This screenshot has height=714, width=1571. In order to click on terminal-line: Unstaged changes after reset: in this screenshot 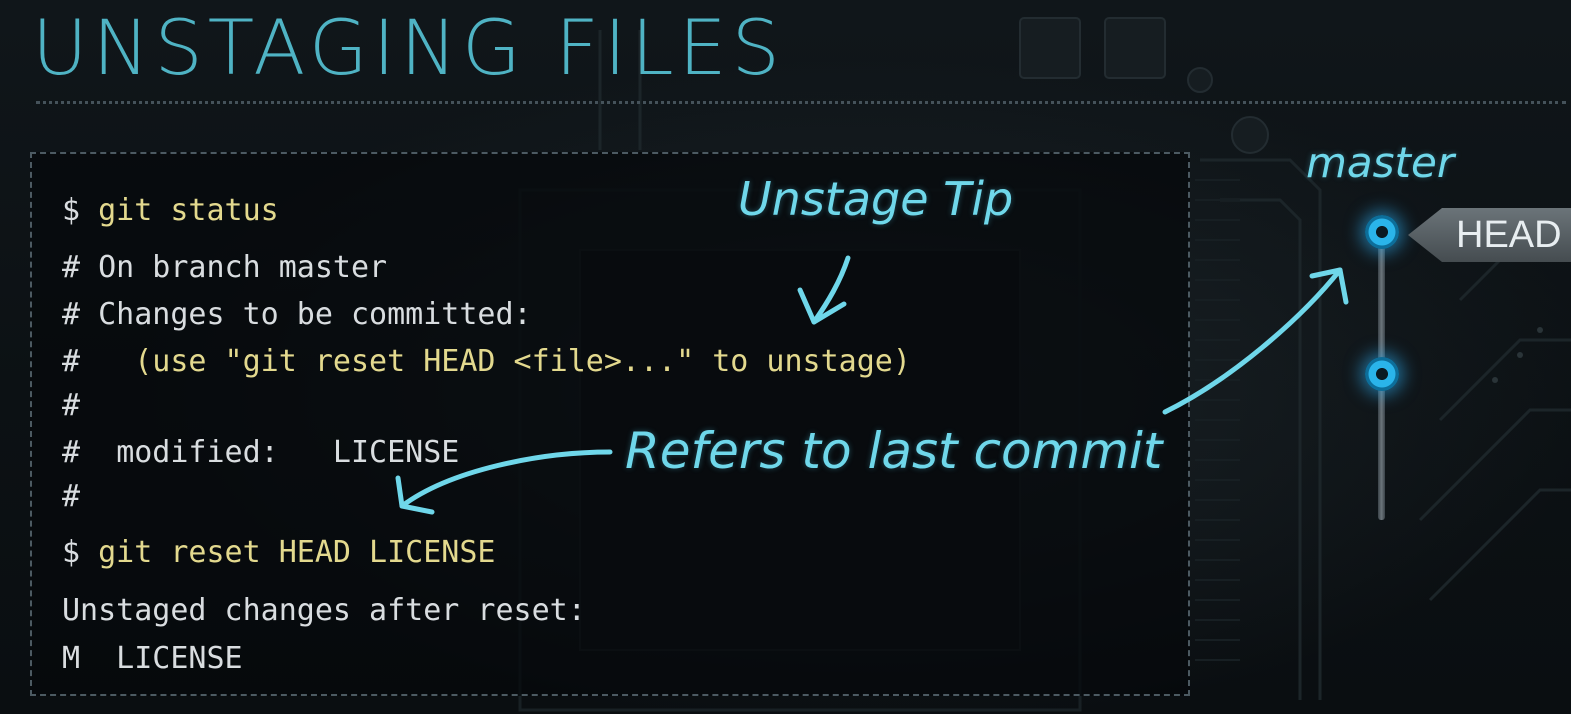, I will do `click(324, 611)`.